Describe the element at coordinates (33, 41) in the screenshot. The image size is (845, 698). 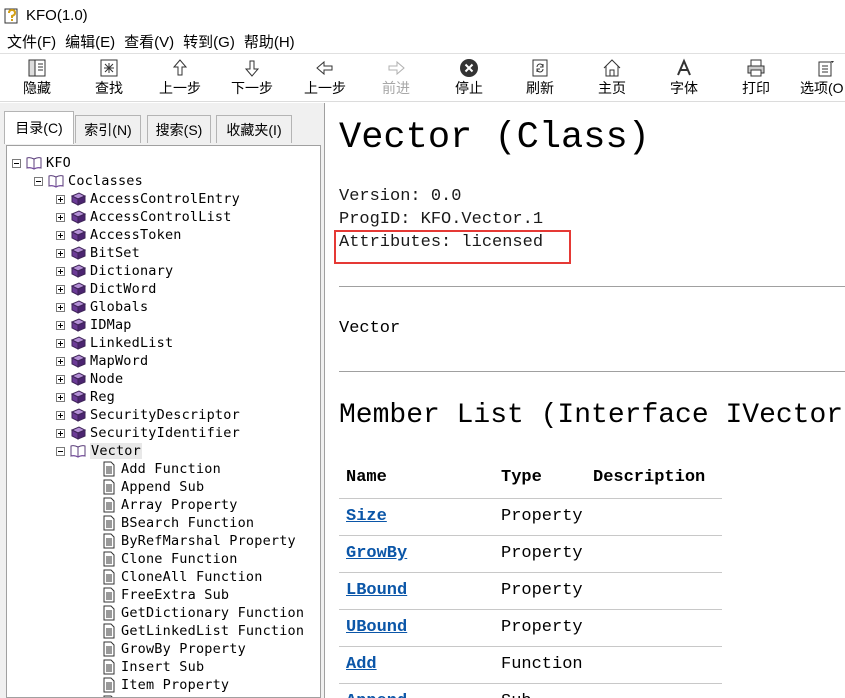
I see `menu-file: 文件(F)` at that location.